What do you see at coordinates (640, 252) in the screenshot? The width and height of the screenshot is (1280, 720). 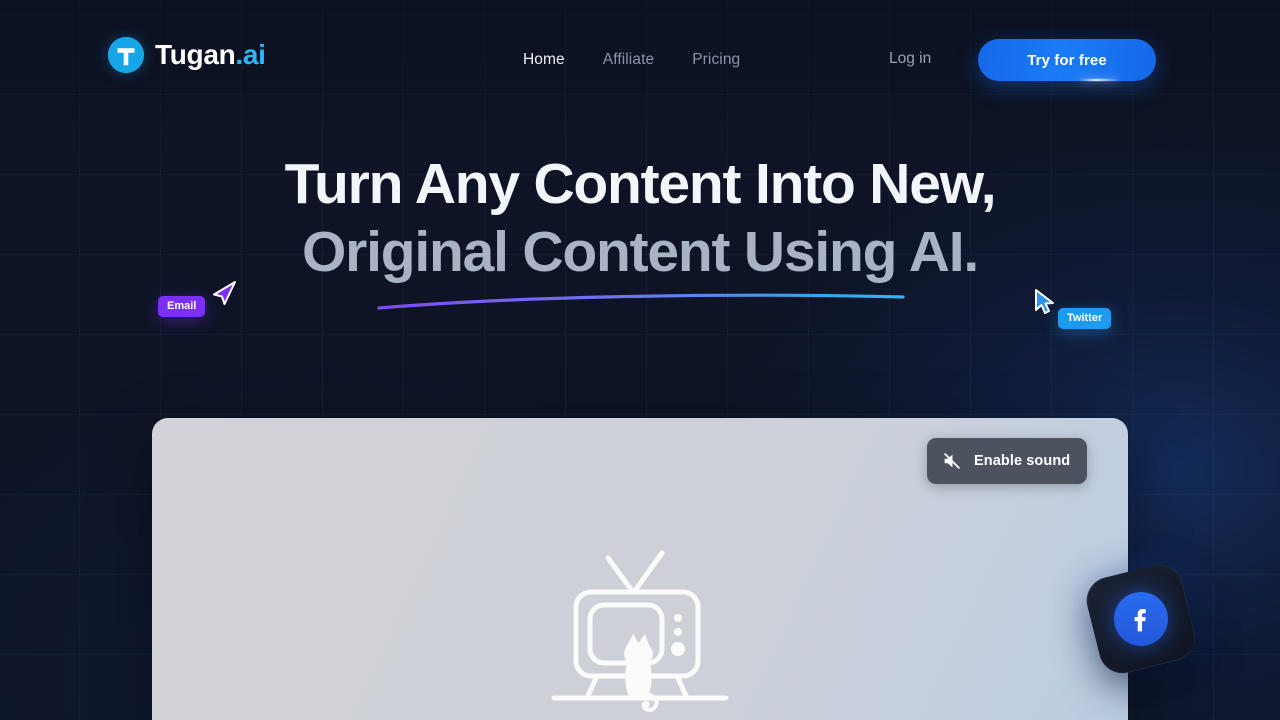 I see `headline-line-2: Original Content Using AI.` at bounding box center [640, 252].